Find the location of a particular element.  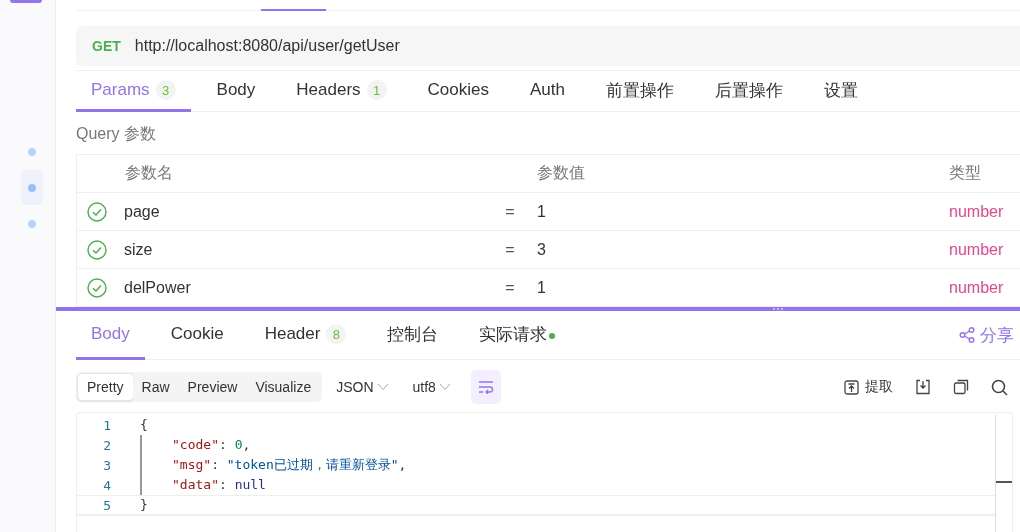

copy-icon is located at coordinates (961, 387).